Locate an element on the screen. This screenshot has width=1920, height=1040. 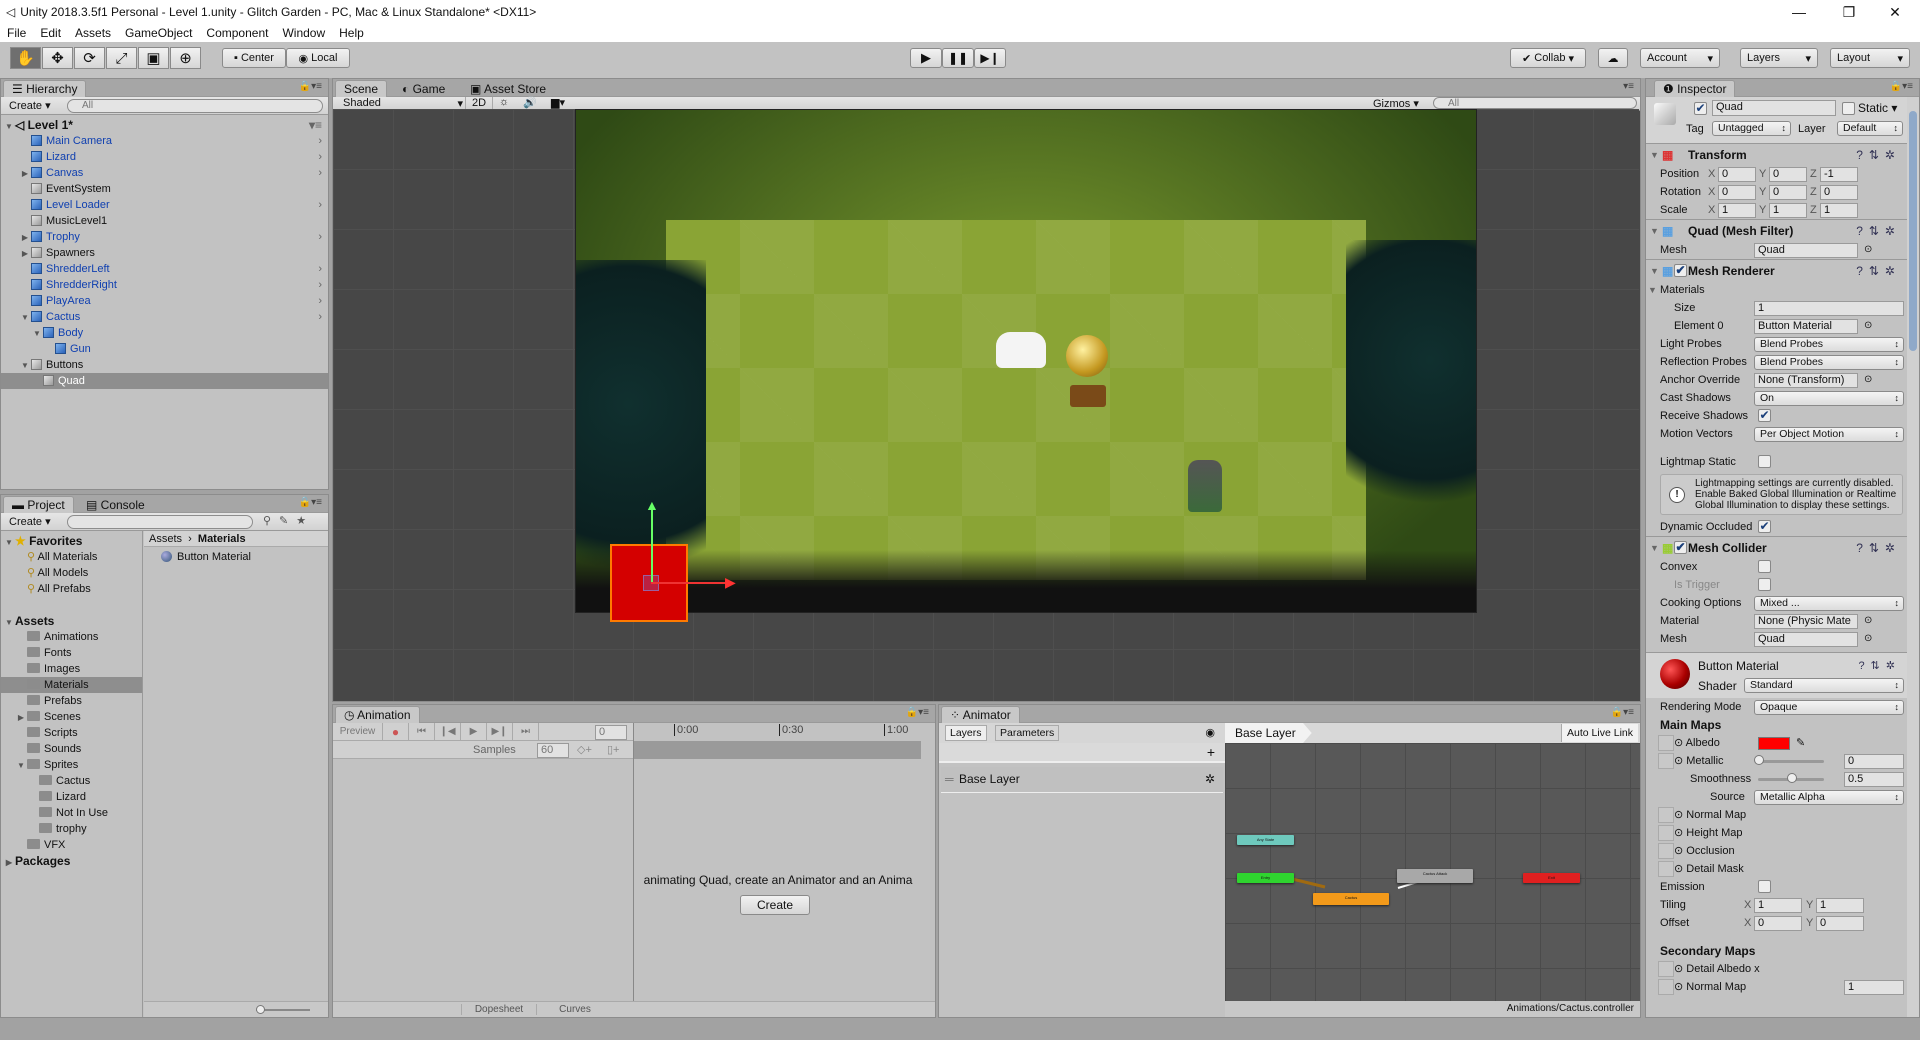
maximize-button: ❐ is located at coordinates (1849, 12).